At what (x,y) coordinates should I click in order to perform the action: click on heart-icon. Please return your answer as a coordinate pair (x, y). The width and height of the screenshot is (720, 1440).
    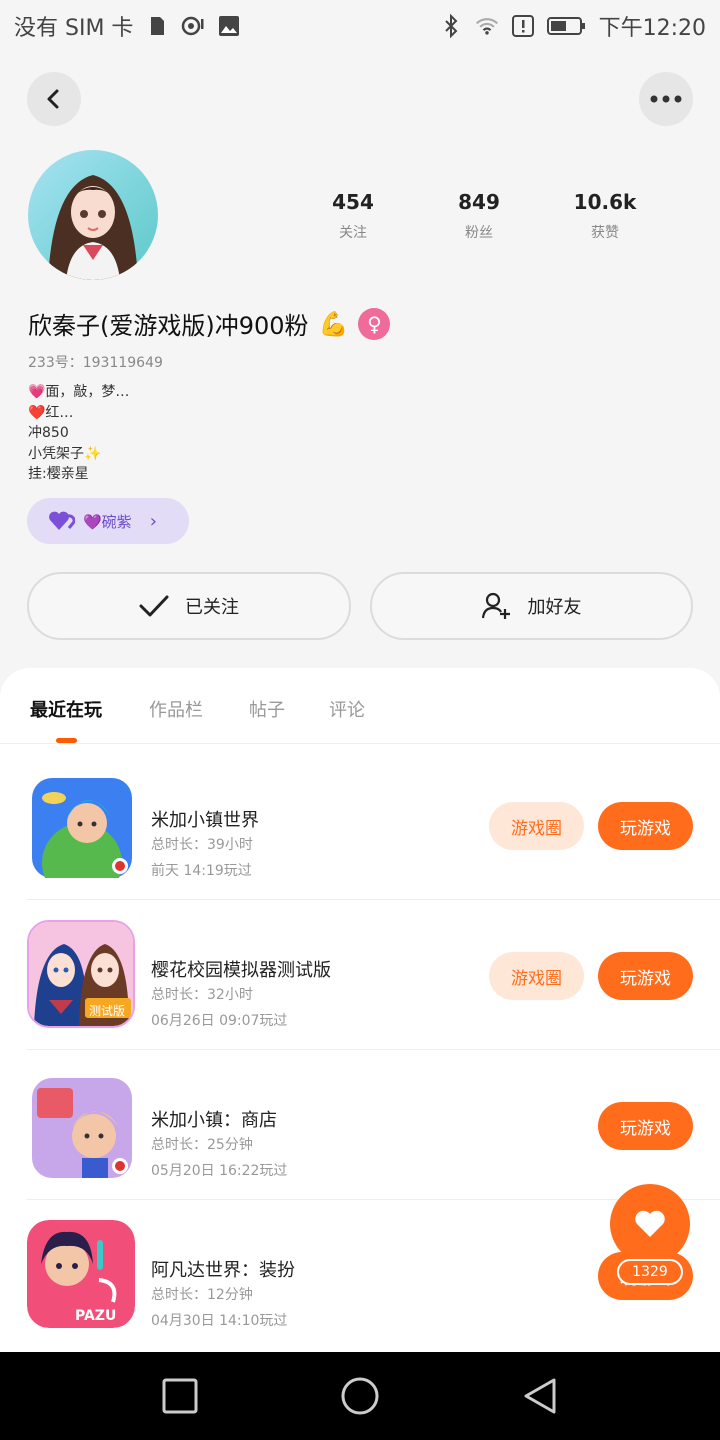
    Looking at the image, I should click on (650, 1223).